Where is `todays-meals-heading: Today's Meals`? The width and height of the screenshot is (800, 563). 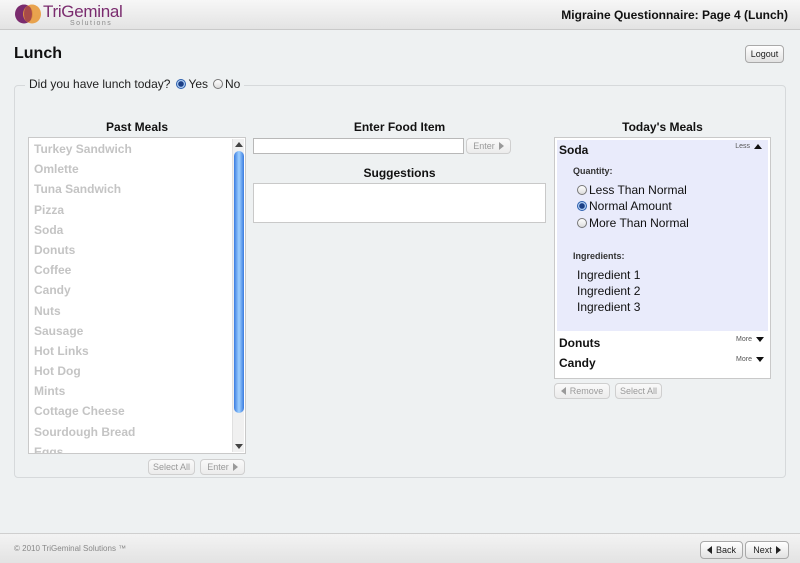 todays-meals-heading: Today's Meals is located at coordinates (662, 127).